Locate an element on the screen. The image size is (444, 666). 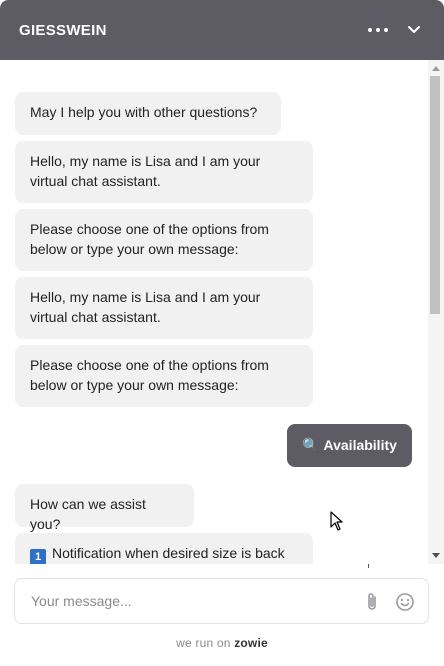
message-text: Notification when desired size is back is located at coordinates (168, 553).